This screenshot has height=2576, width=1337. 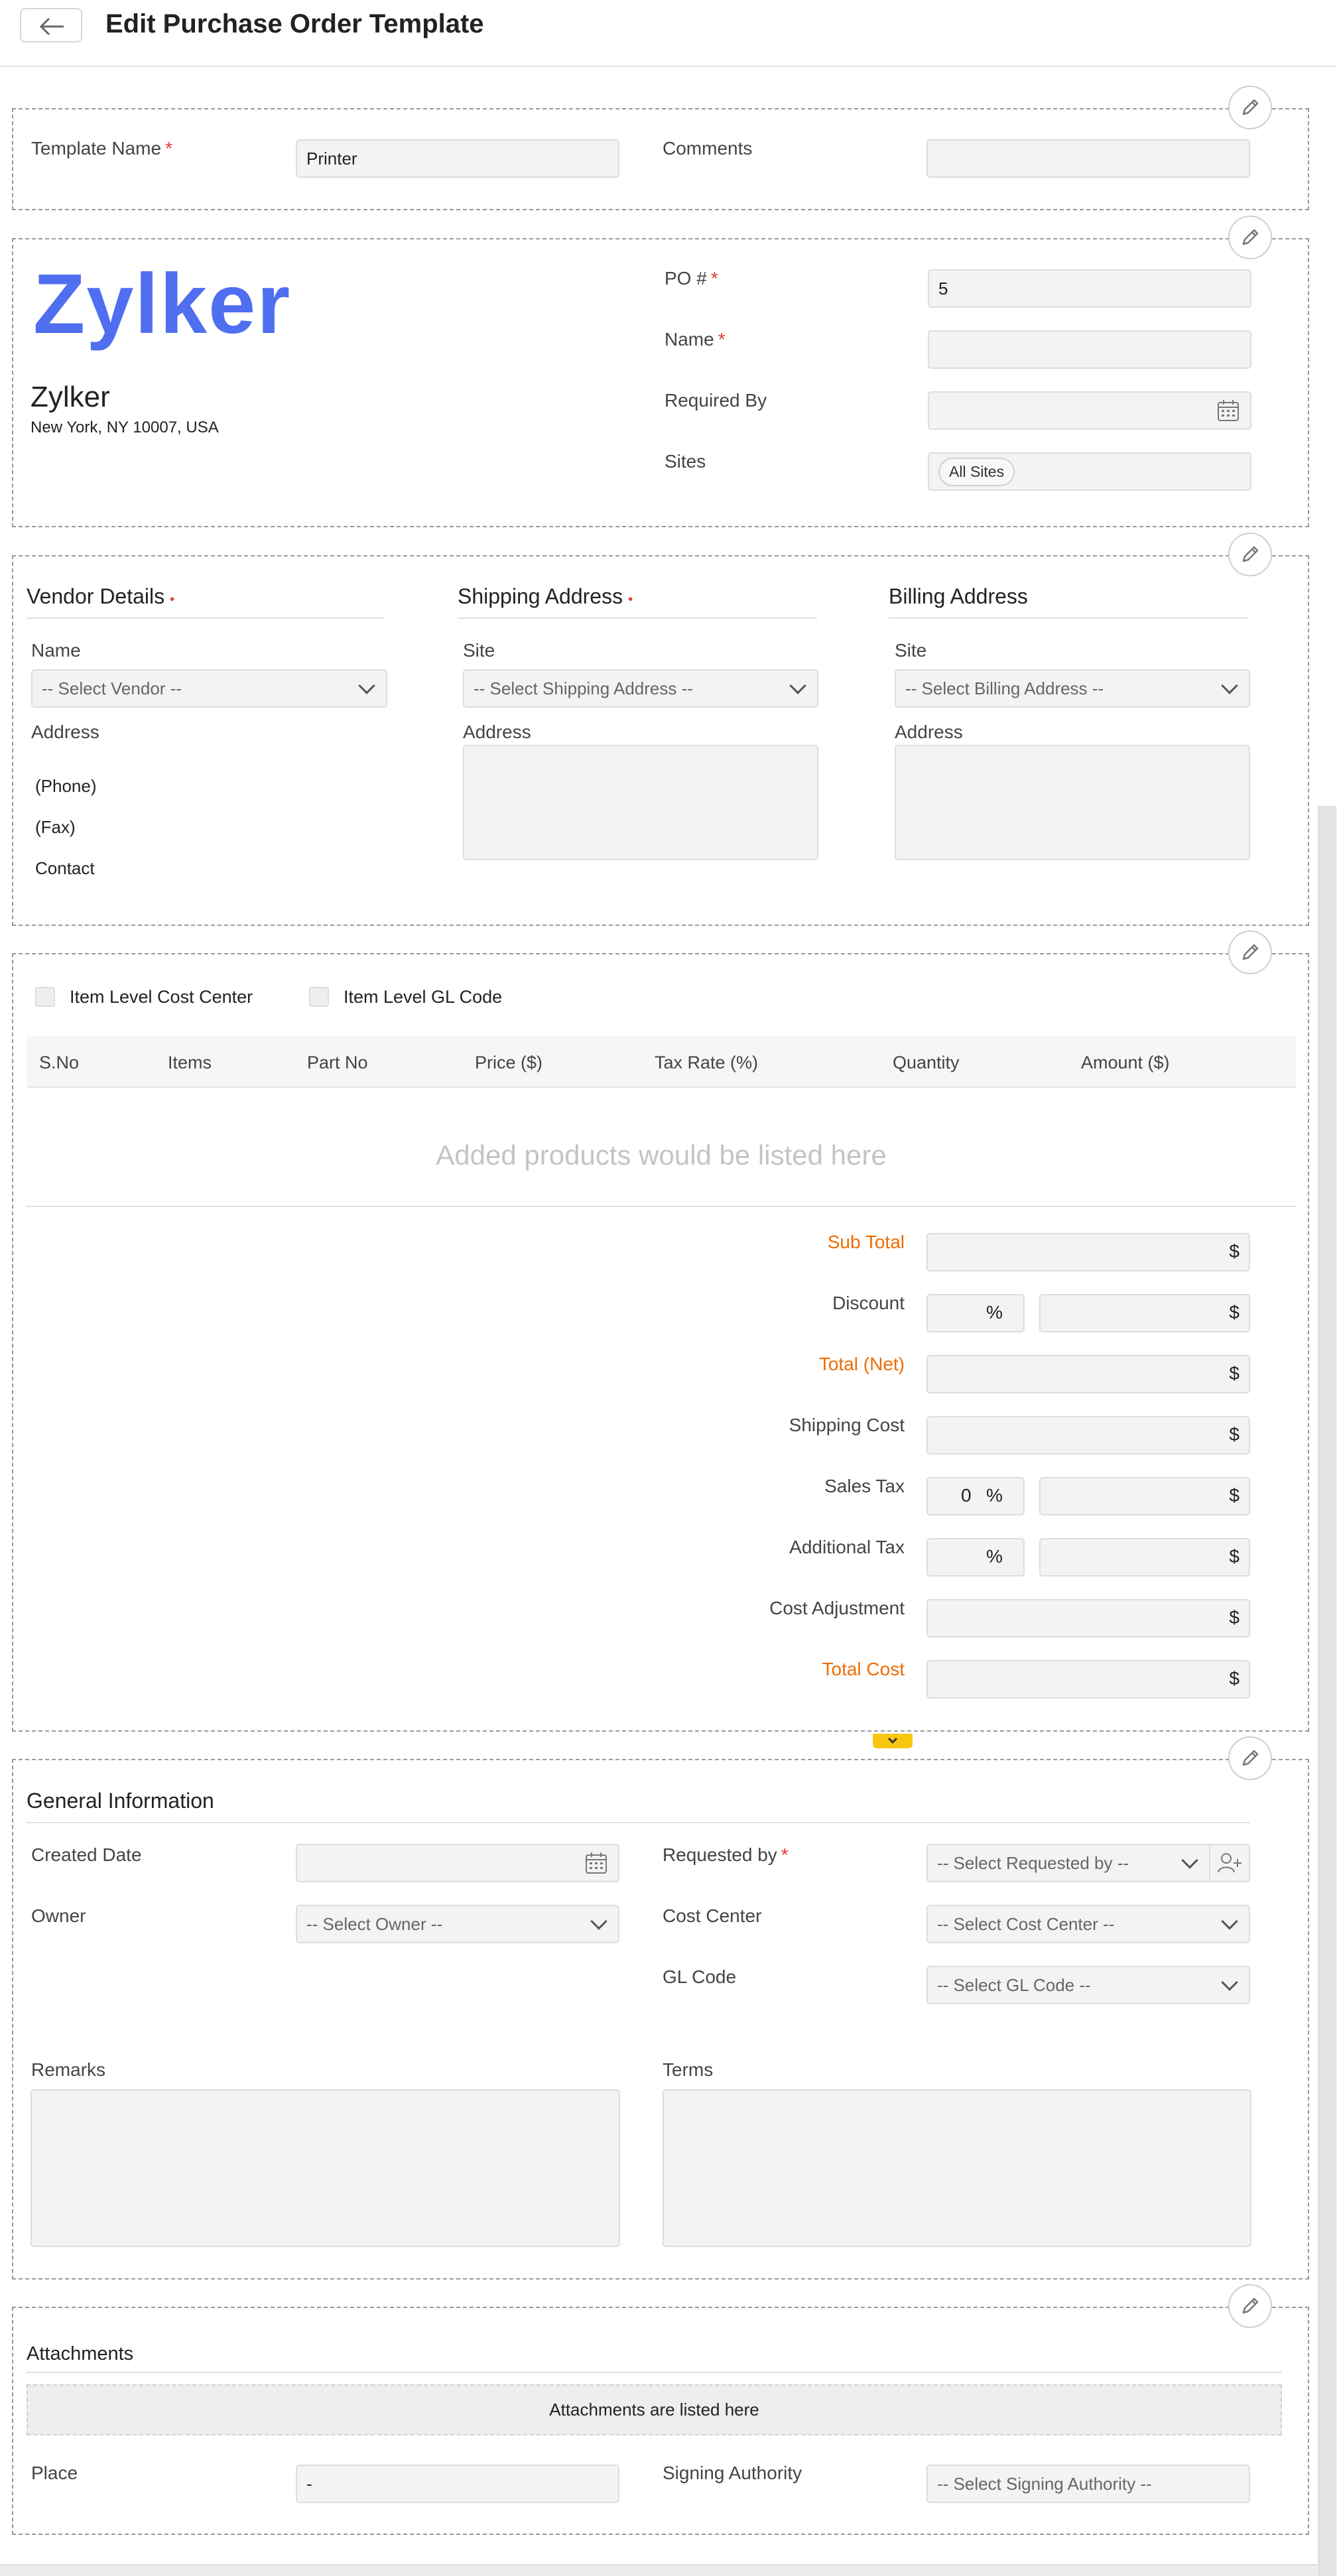 What do you see at coordinates (1072, 803) in the screenshot?
I see `billing-address-textarea` at bounding box center [1072, 803].